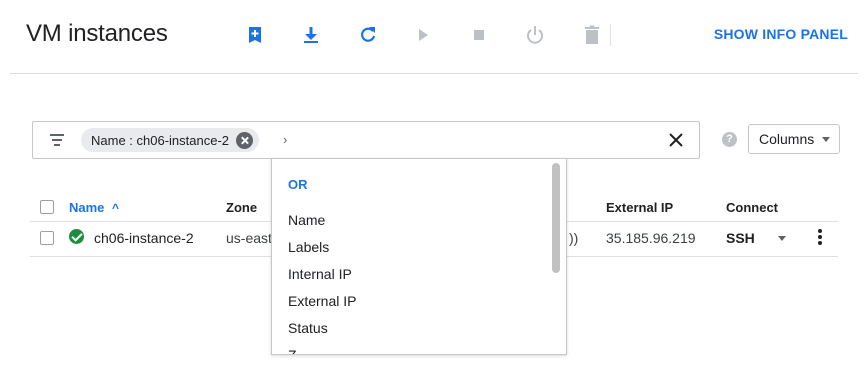 The image size is (868, 389). I want to click on delete-icon, so click(592, 34).